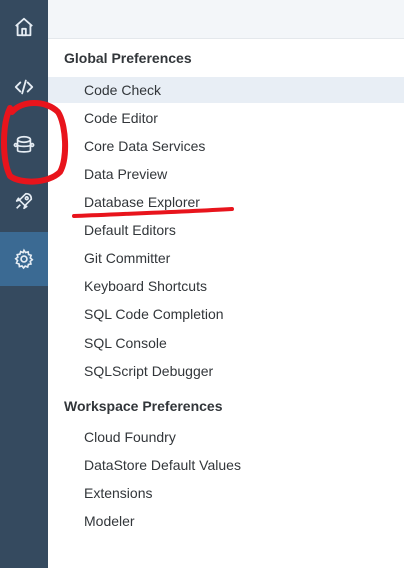 The height and width of the screenshot is (568, 404). What do you see at coordinates (226, 314) in the screenshot?
I see `pref-item-sql-code-completion: SQL Code Completion` at bounding box center [226, 314].